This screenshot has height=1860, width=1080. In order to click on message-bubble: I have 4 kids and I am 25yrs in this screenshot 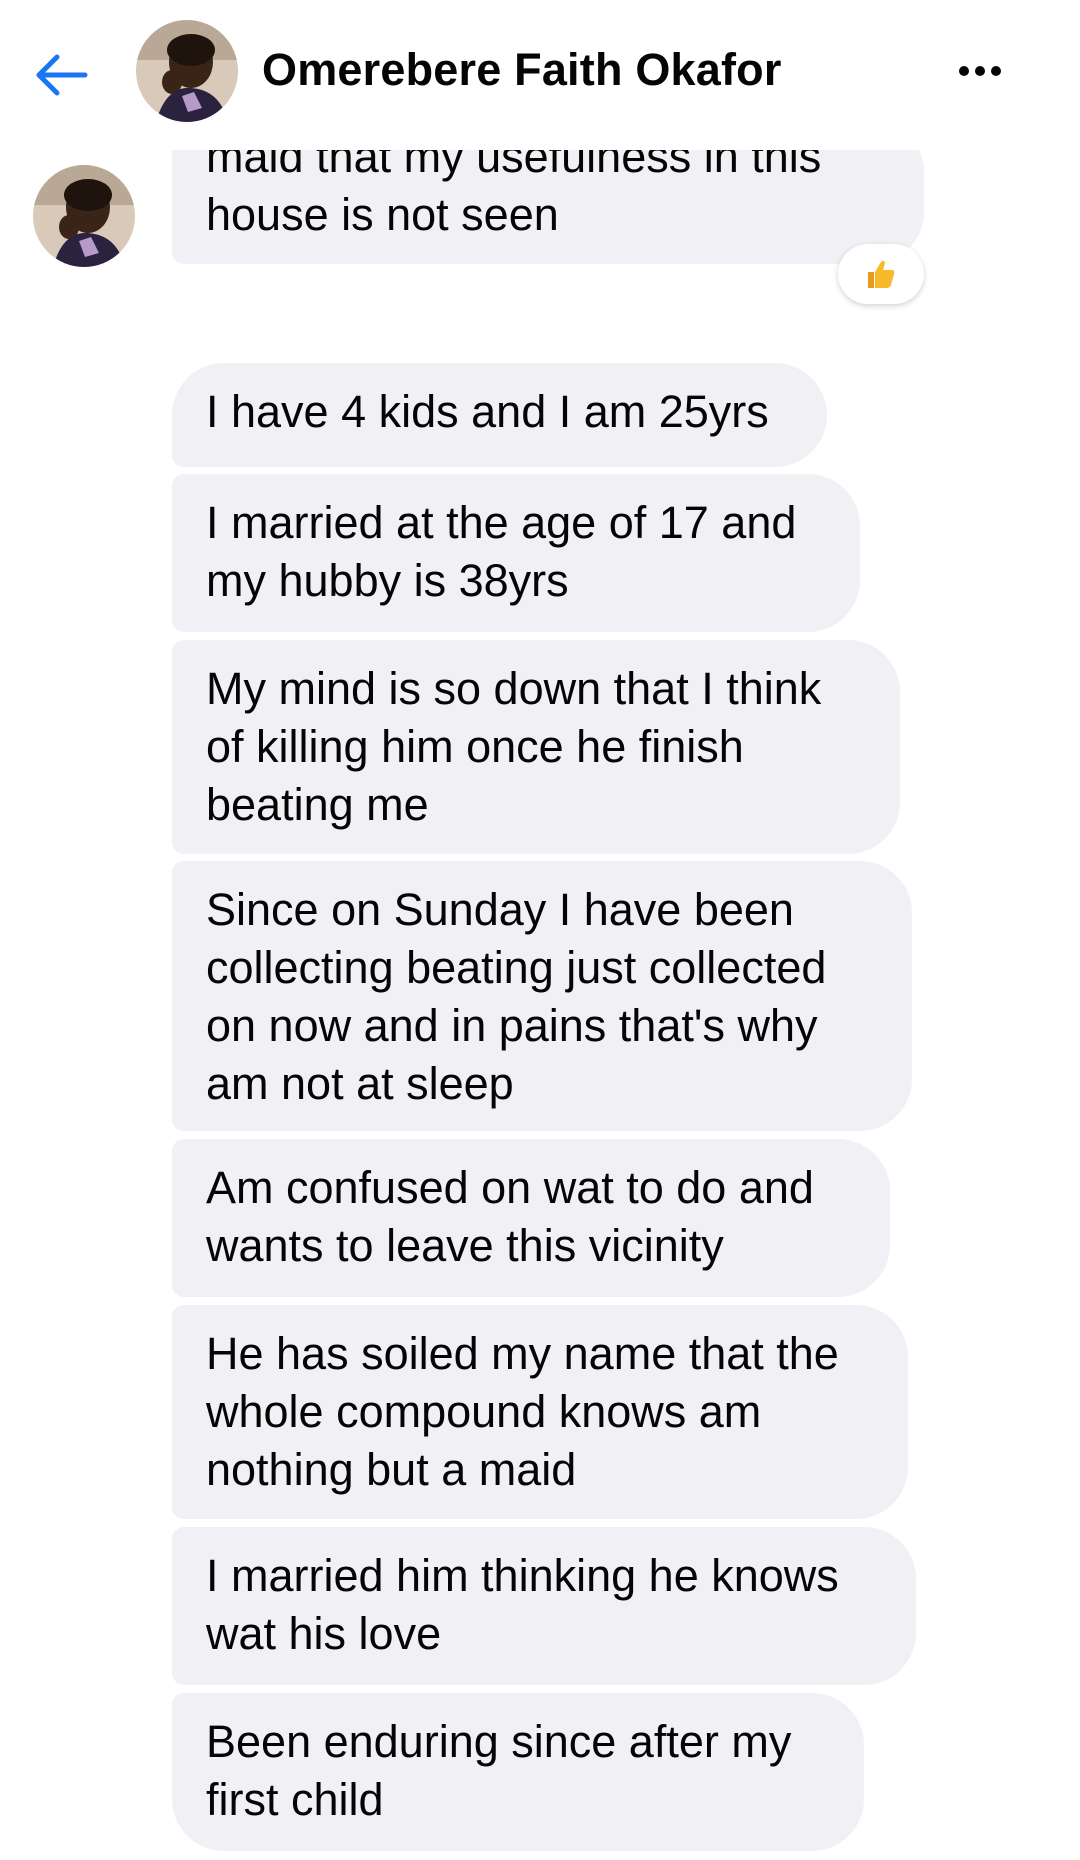, I will do `click(499, 415)`.